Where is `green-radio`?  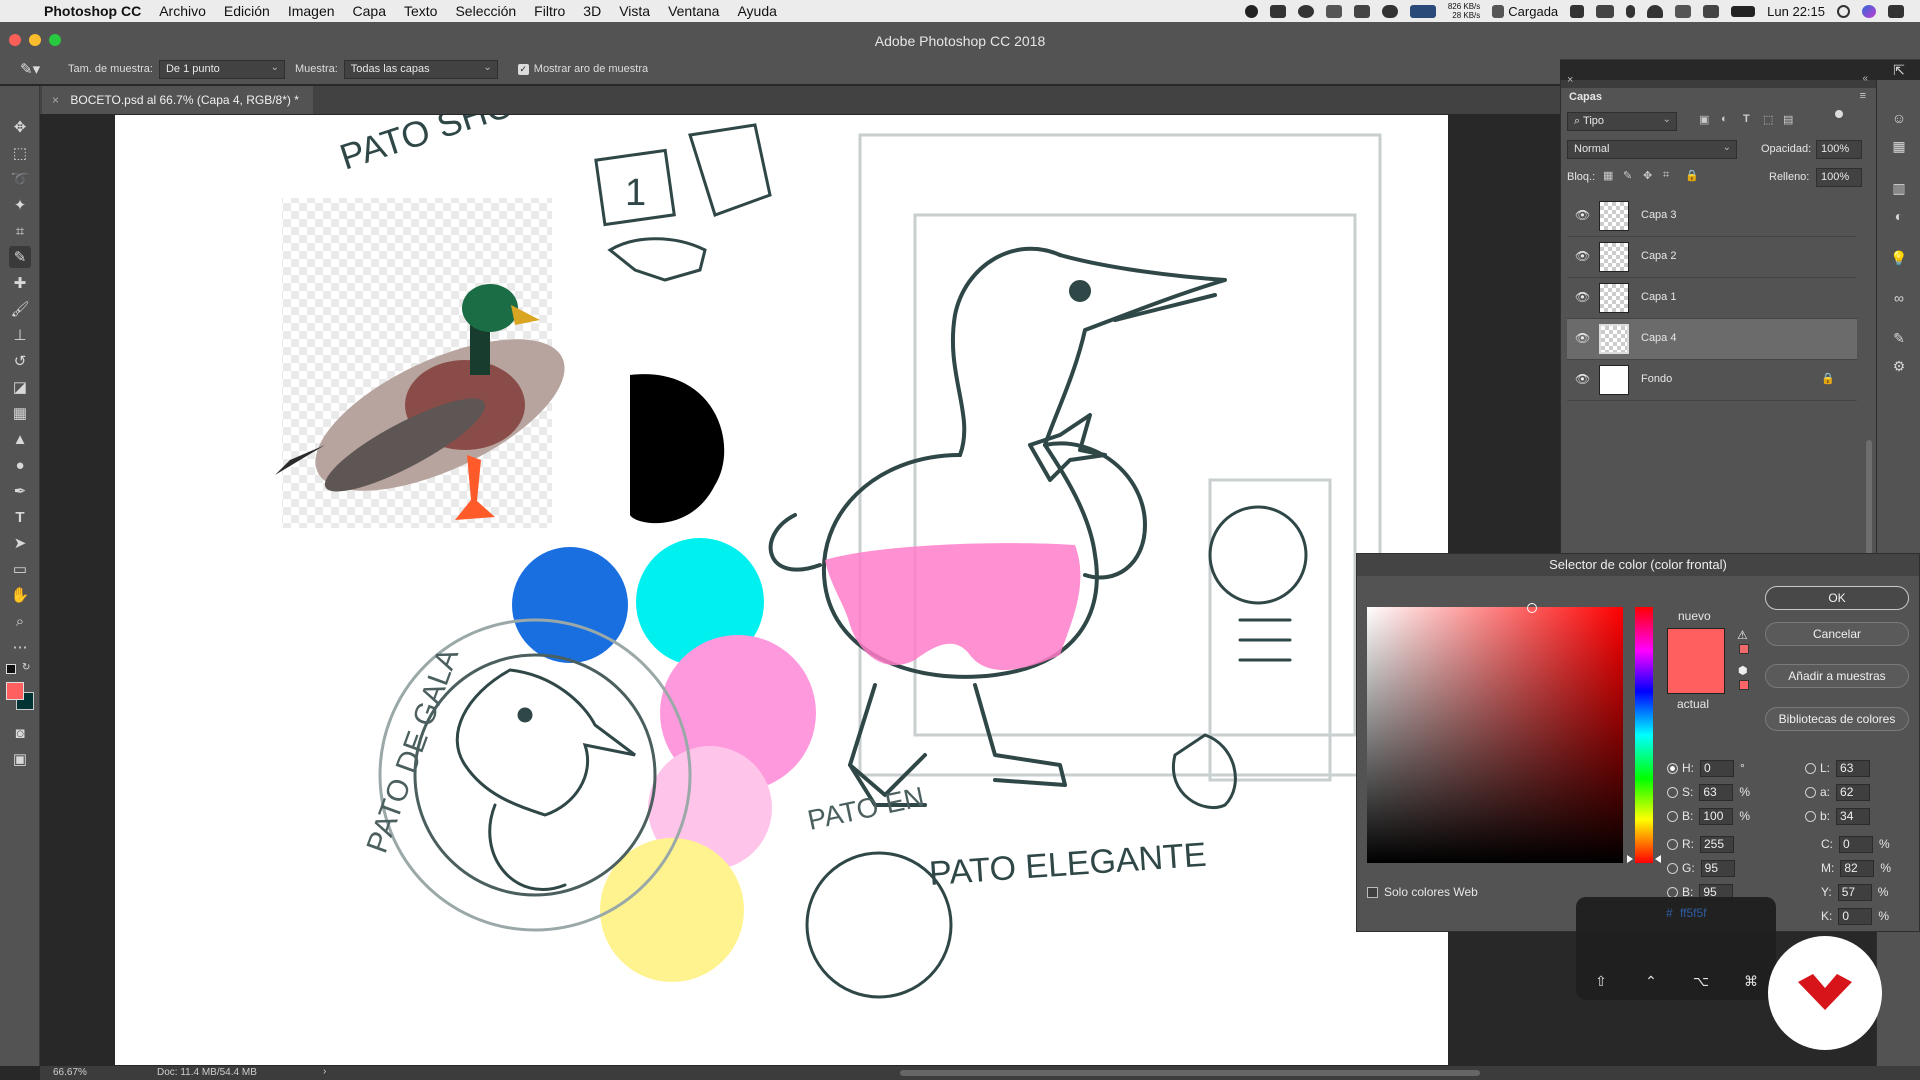 green-radio is located at coordinates (1672, 868).